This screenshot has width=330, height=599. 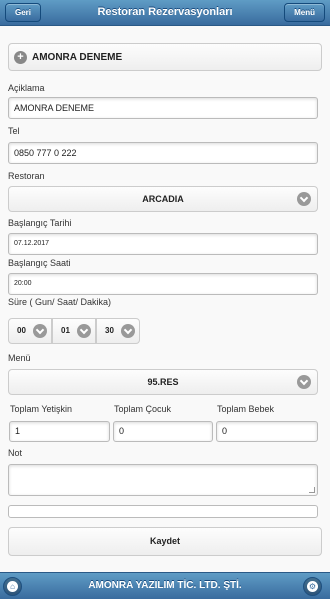 What do you see at coordinates (163, 511) in the screenshot?
I see `extra-input` at bounding box center [163, 511].